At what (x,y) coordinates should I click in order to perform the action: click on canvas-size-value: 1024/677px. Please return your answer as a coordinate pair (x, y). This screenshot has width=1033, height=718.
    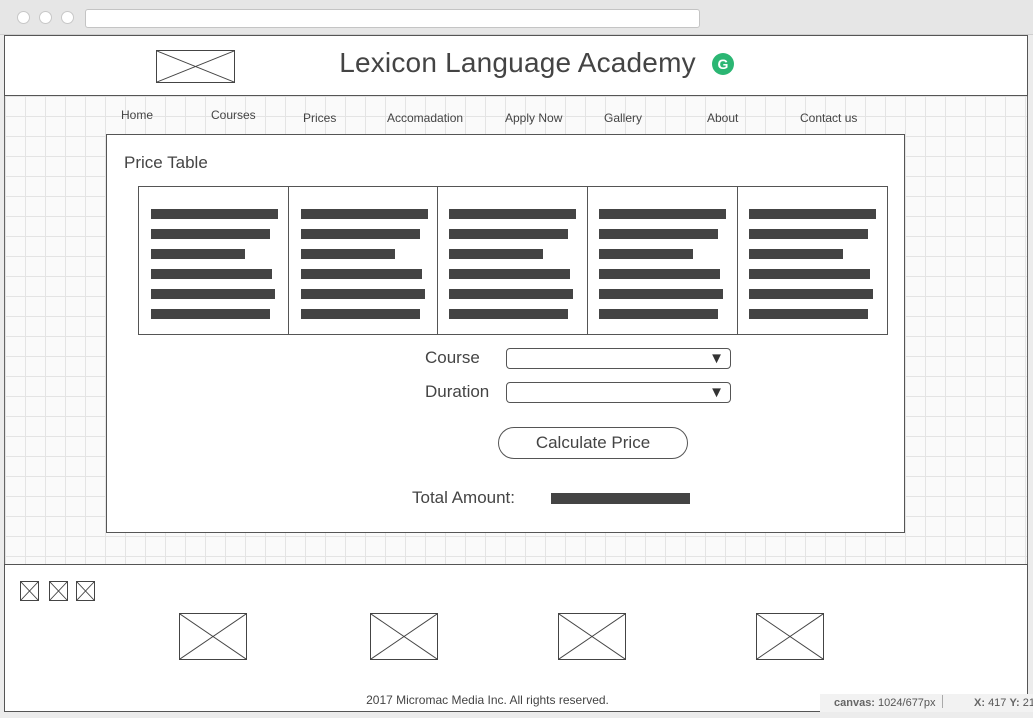
    Looking at the image, I should click on (907, 703).